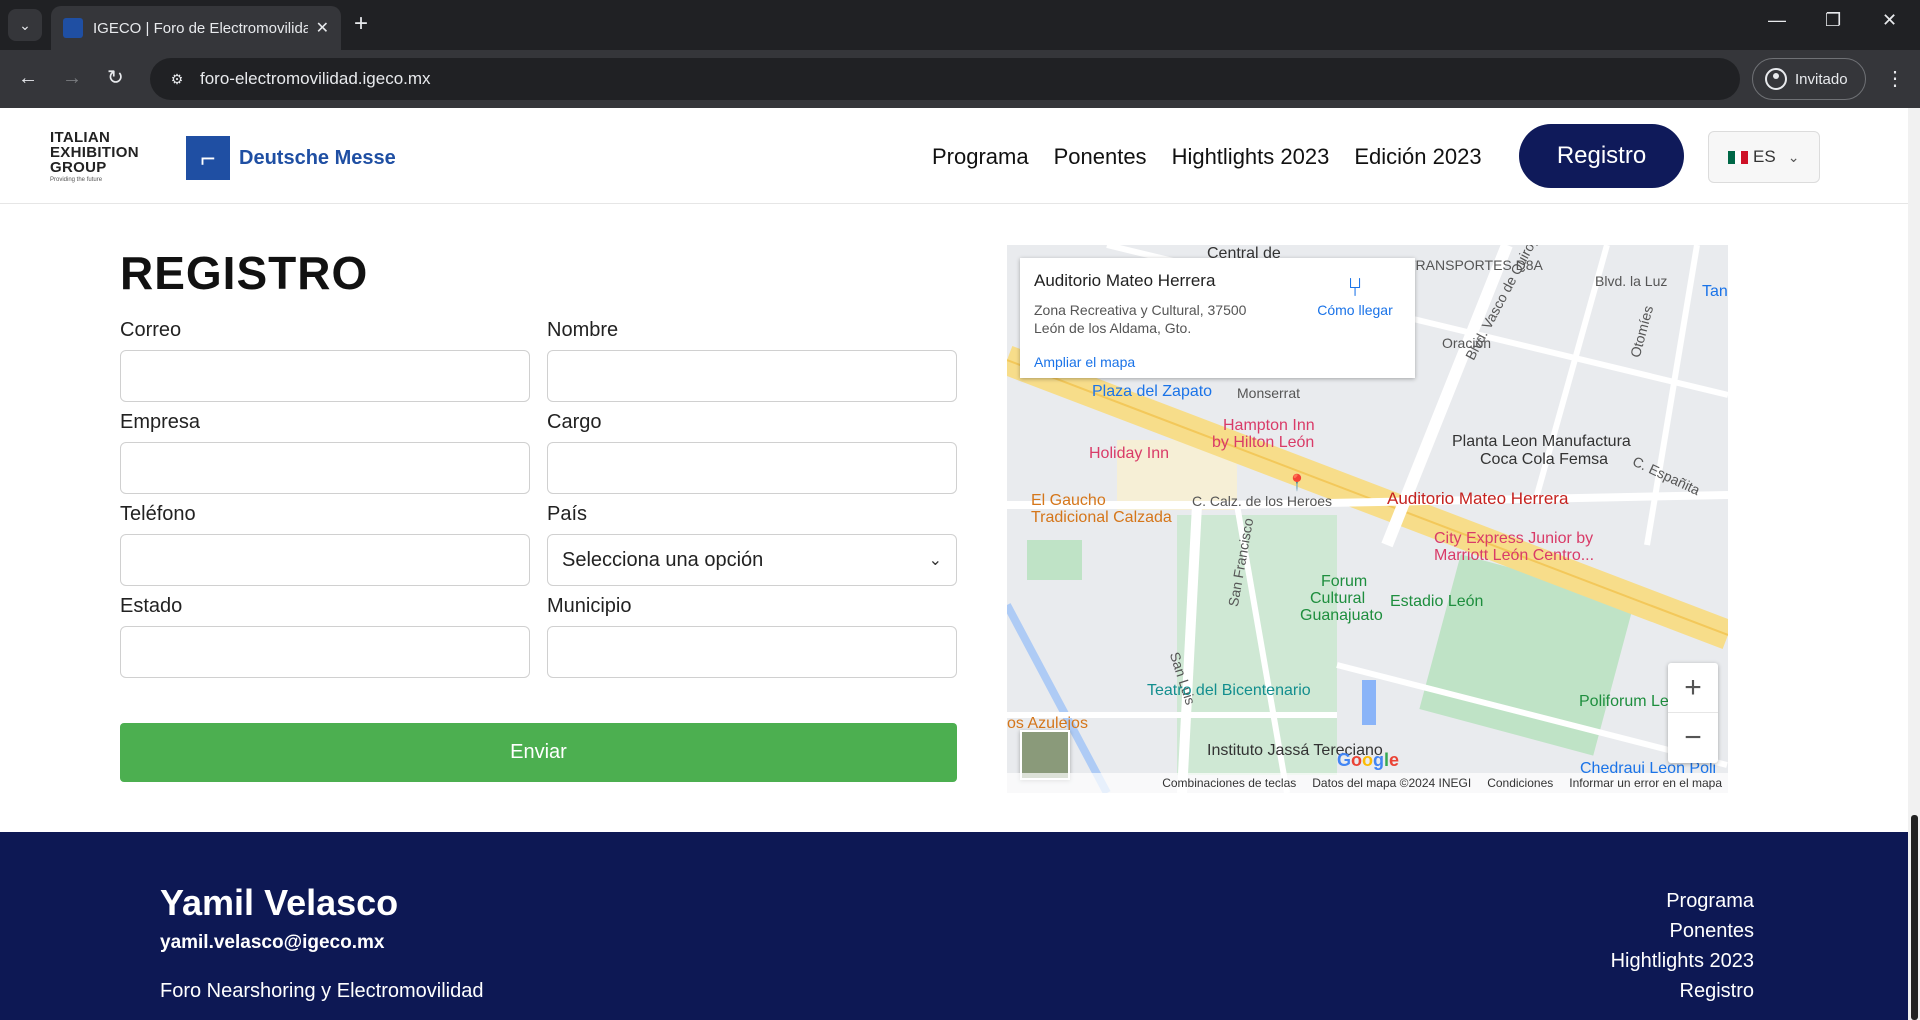  I want to click on enviar-button: Enviar, so click(538, 752).